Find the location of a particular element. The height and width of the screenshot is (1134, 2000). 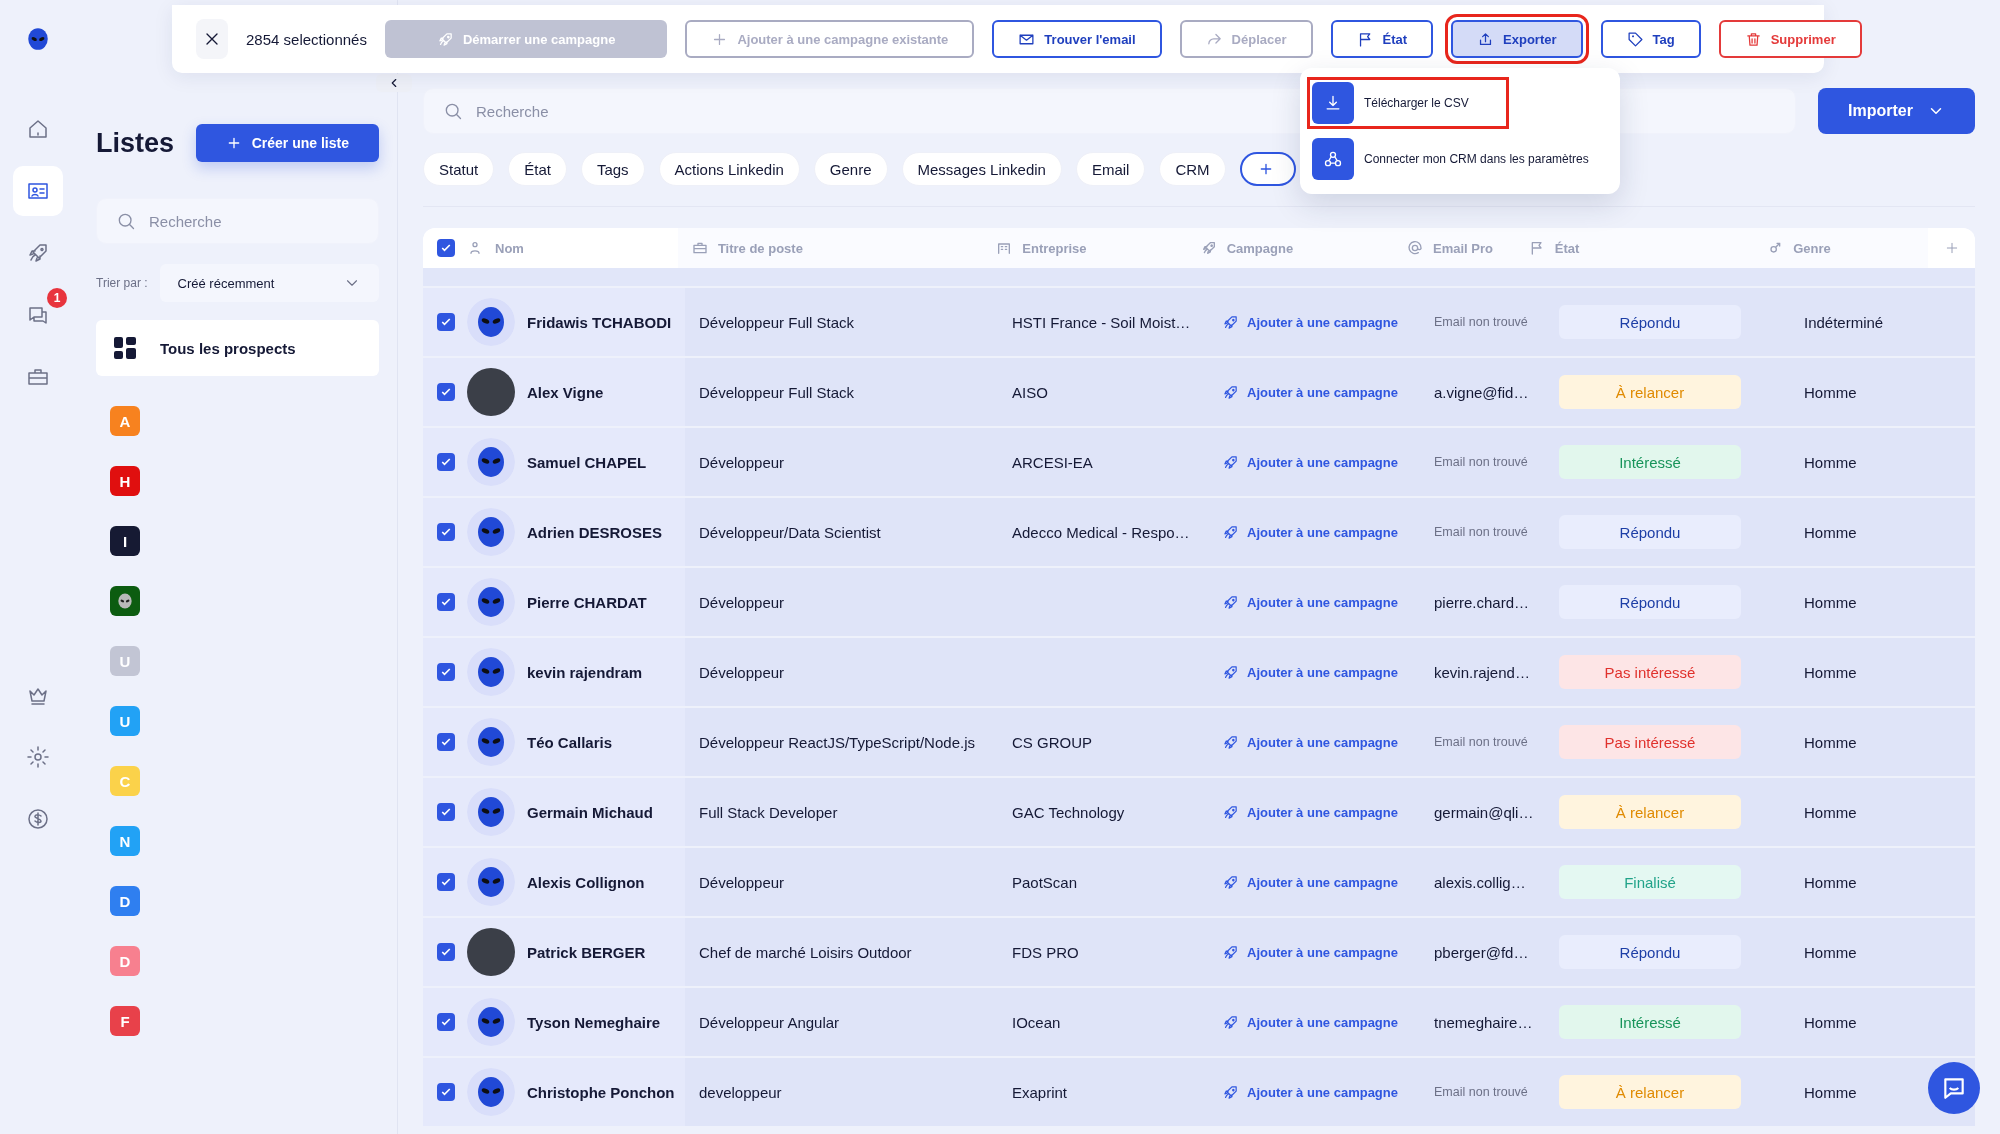

prospect-name: Pierre CHARDAT is located at coordinates (587, 602).